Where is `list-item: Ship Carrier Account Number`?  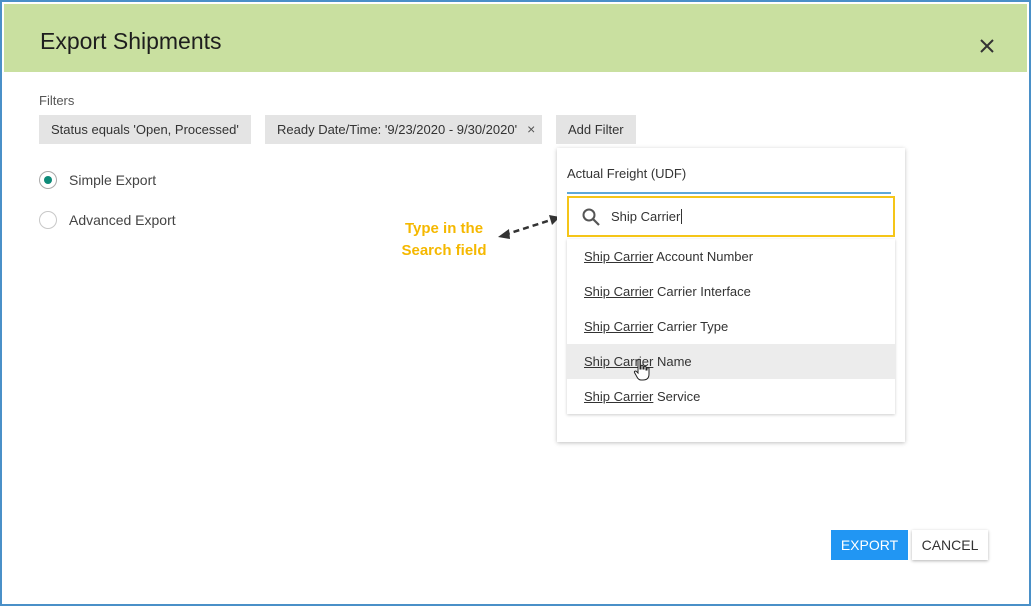
list-item: Ship Carrier Account Number is located at coordinates (731, 256).